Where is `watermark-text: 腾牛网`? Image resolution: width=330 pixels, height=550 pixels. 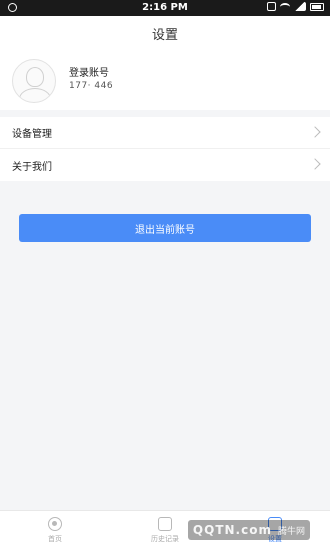
watermark-text: 腾牛网 is located at coordinates (291, 531).